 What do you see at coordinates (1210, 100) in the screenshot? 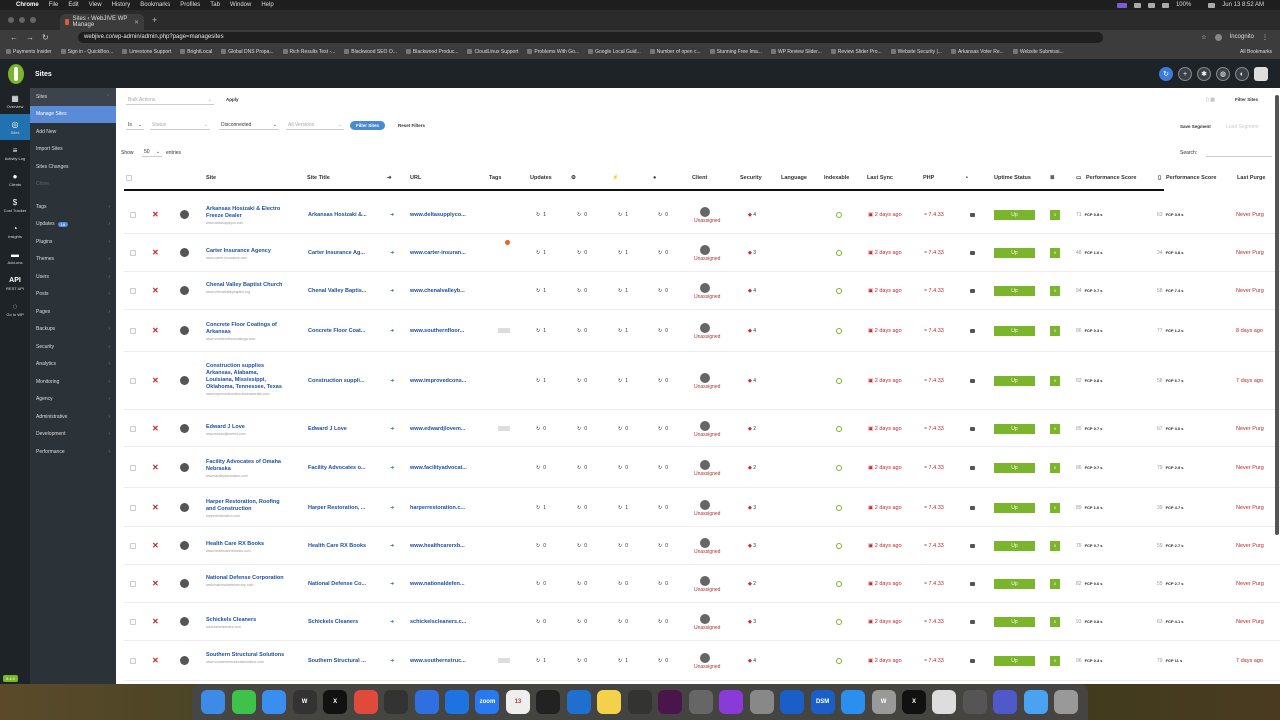
I see `view-toggle-icon: ▯ ▦` at bounding box center [1210, 100].